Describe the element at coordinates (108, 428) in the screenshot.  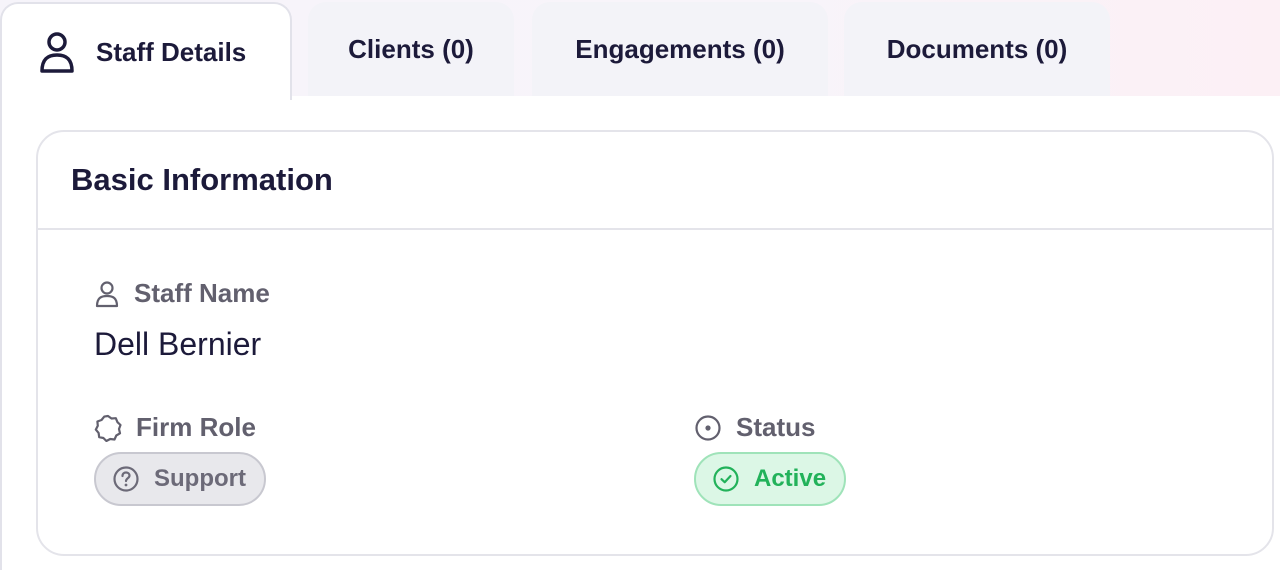
I see `badge-outline-icon` at that location.